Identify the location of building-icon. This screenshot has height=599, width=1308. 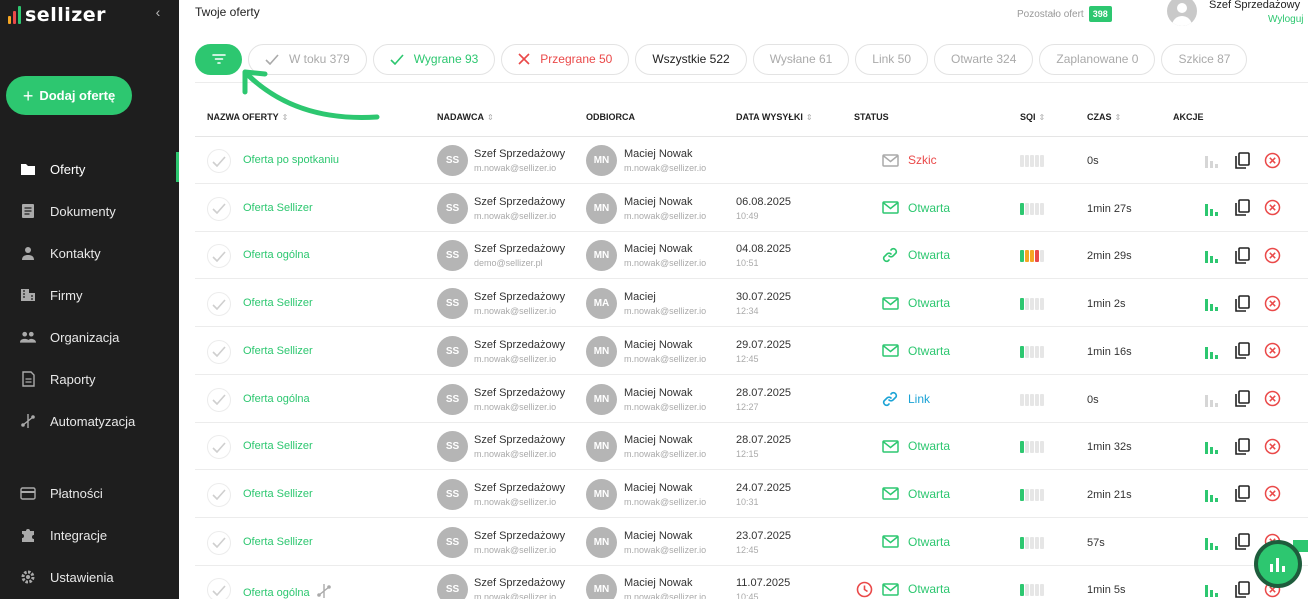
(28, 295).